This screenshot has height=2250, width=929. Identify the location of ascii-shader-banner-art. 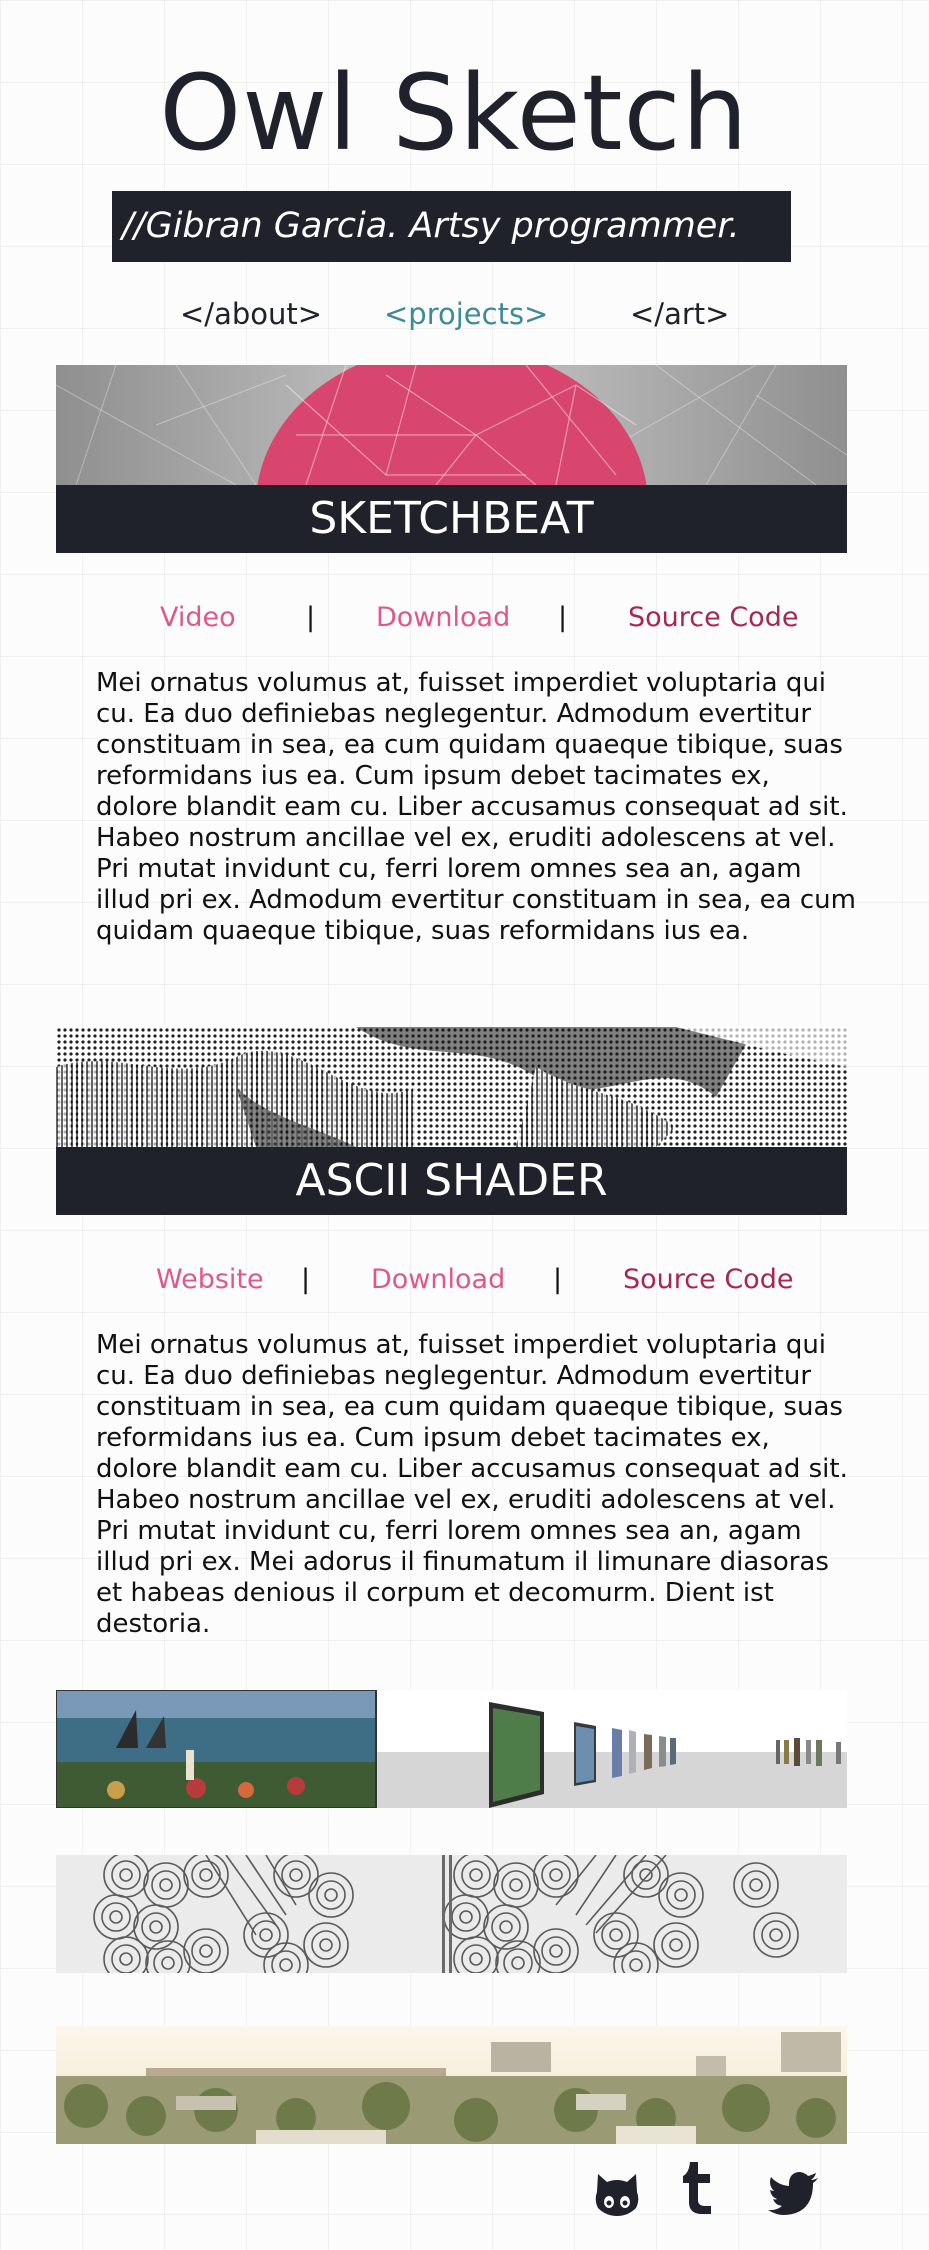
(451, 1087).